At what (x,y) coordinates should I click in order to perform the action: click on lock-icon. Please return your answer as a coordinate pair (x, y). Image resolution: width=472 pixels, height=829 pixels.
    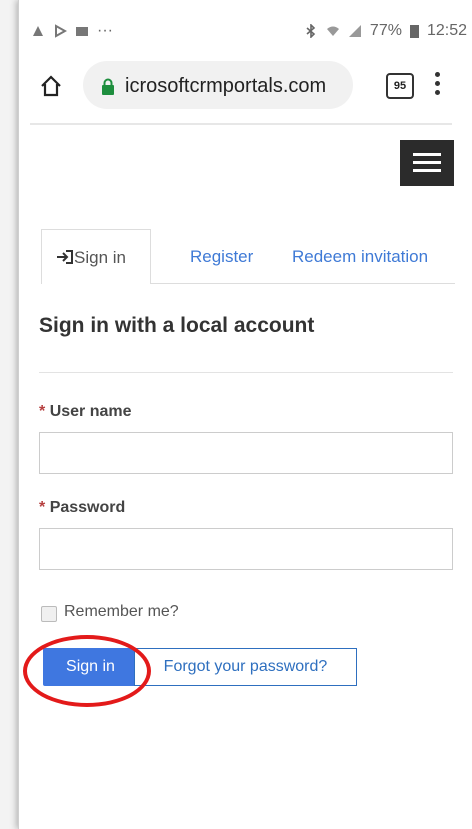
    Looking at the image, I should click on (108, 86).